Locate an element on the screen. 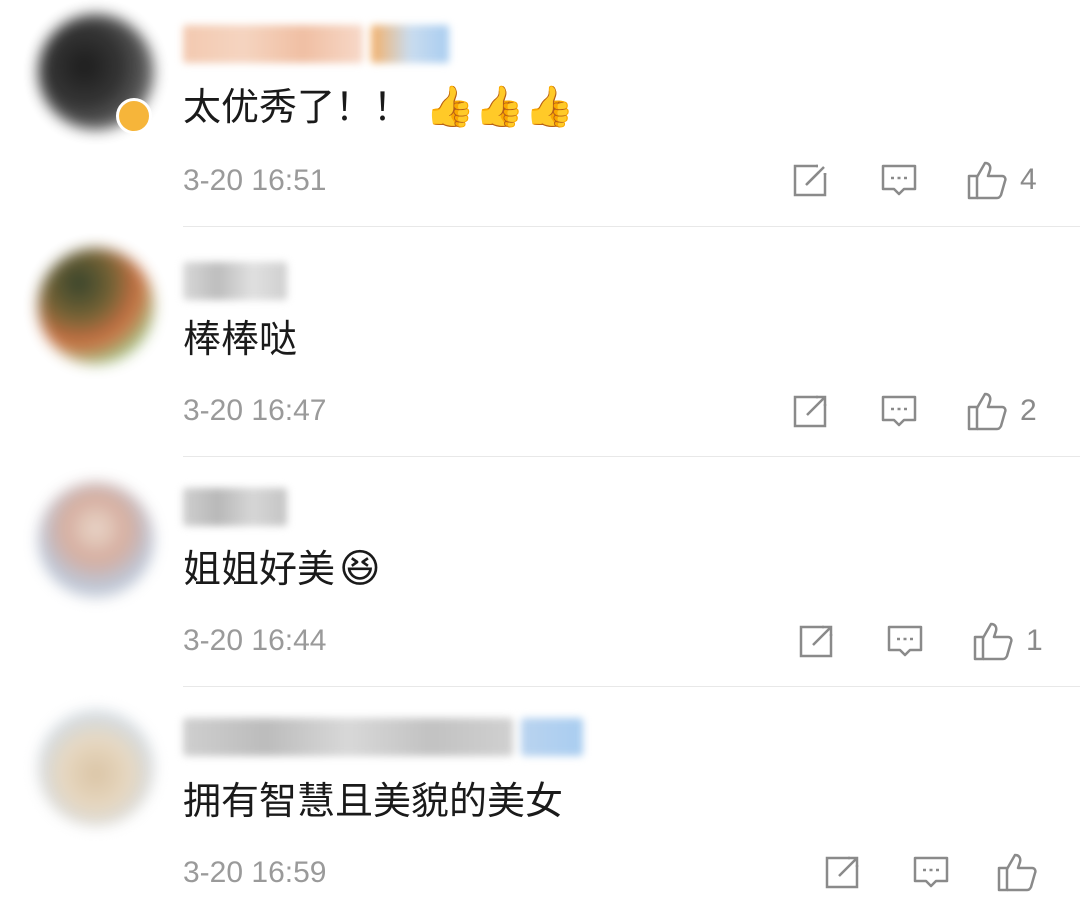 This screenshot has height=902, width=1080. thumbs-up-icon: 👍👍👍 is located at coordinates (500, 107).